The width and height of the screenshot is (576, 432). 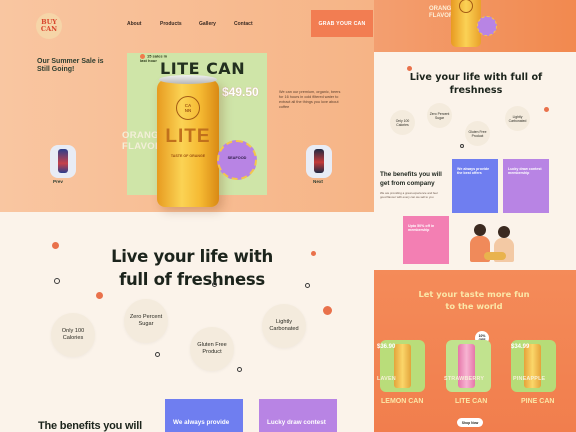 I want to click on next-button: Next, so click(x=318, y=181).